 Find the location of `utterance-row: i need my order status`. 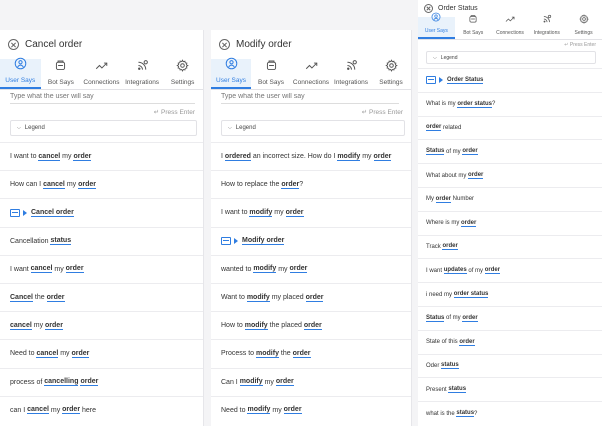

utterance-row: i need my order status is located at coordinates (510, 294).